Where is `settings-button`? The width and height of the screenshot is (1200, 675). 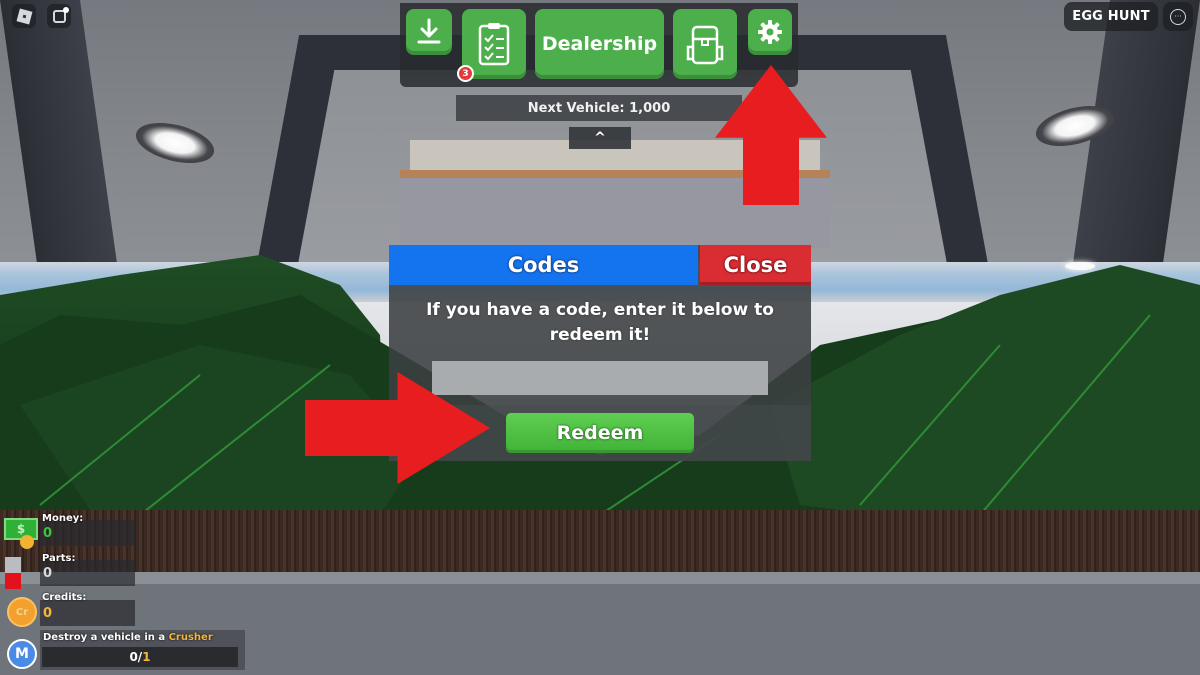 settings-button is located at coordinates (770, 32).